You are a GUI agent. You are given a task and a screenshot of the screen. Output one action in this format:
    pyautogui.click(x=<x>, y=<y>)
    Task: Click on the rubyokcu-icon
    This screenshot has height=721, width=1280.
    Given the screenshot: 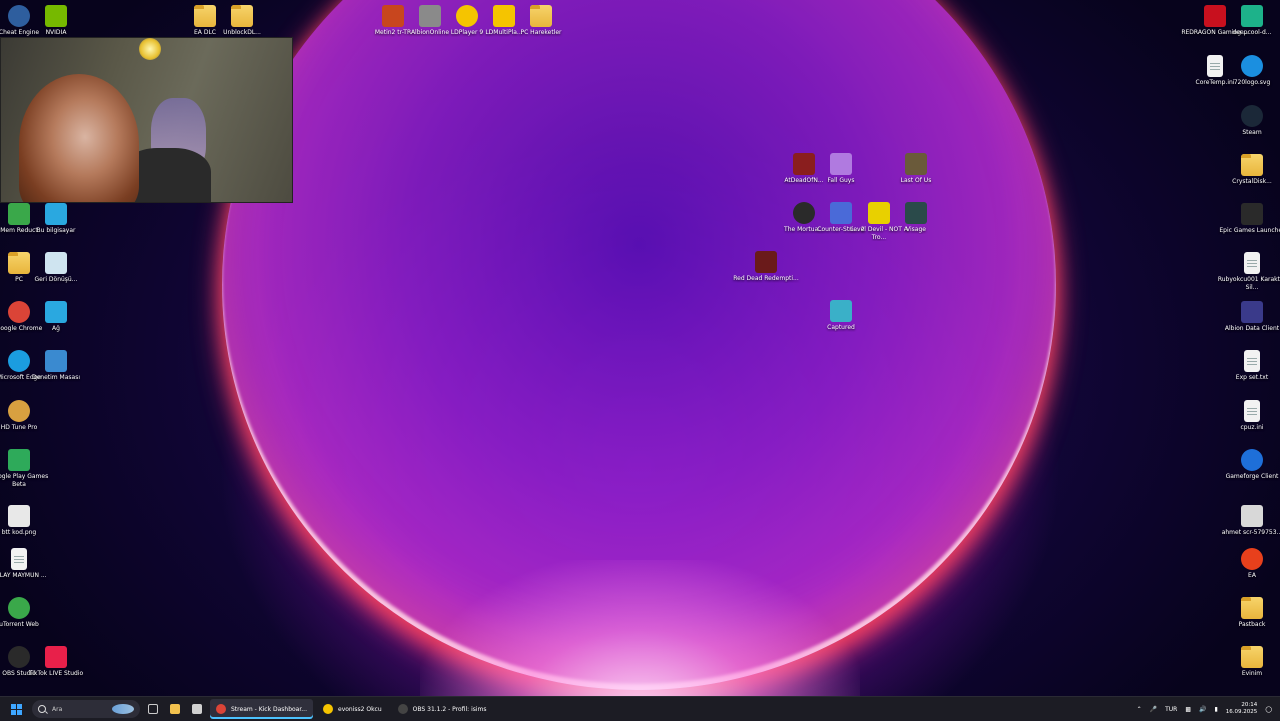 What is the action you would take?
    pyautogui.click(x=1252, y=263)
    